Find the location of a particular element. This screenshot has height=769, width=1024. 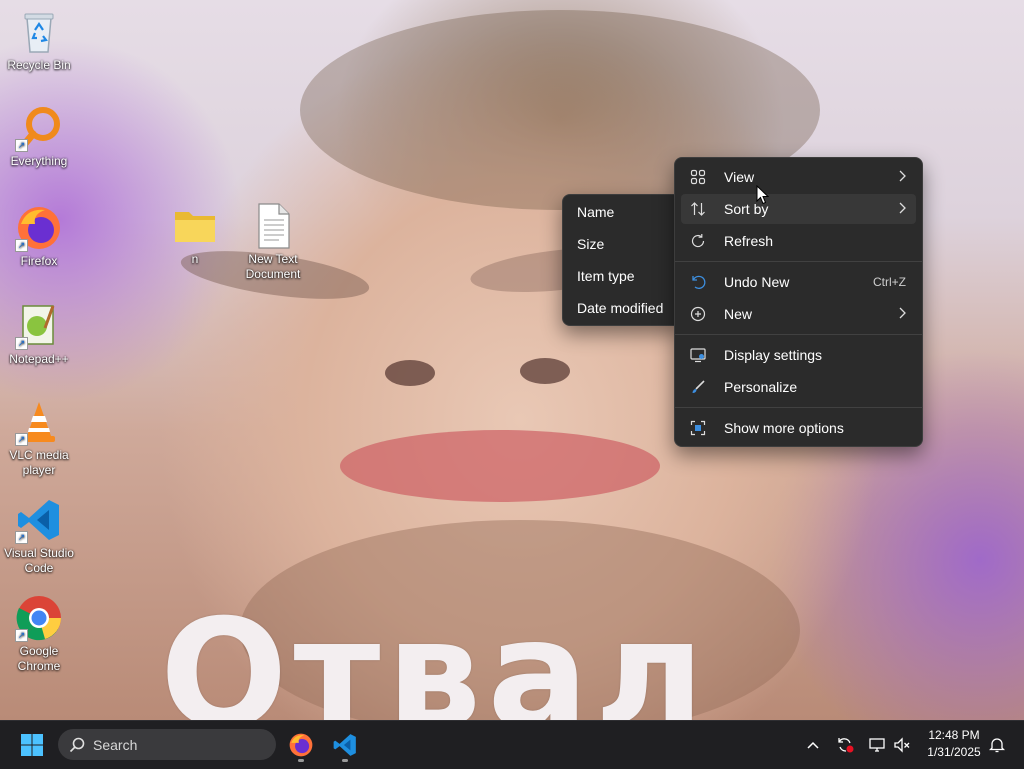

desktop-icon-label: New Text Document is located at coordinates (273, 266).